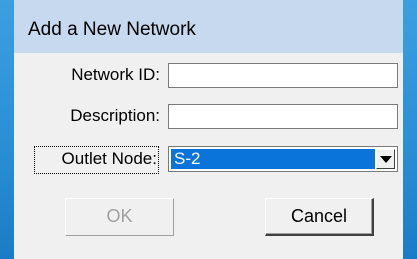 Image resolution: width=417 pixels, height=259 pixels. I want to click on outlet-node-dropdown: S-2, so click(283, 159).